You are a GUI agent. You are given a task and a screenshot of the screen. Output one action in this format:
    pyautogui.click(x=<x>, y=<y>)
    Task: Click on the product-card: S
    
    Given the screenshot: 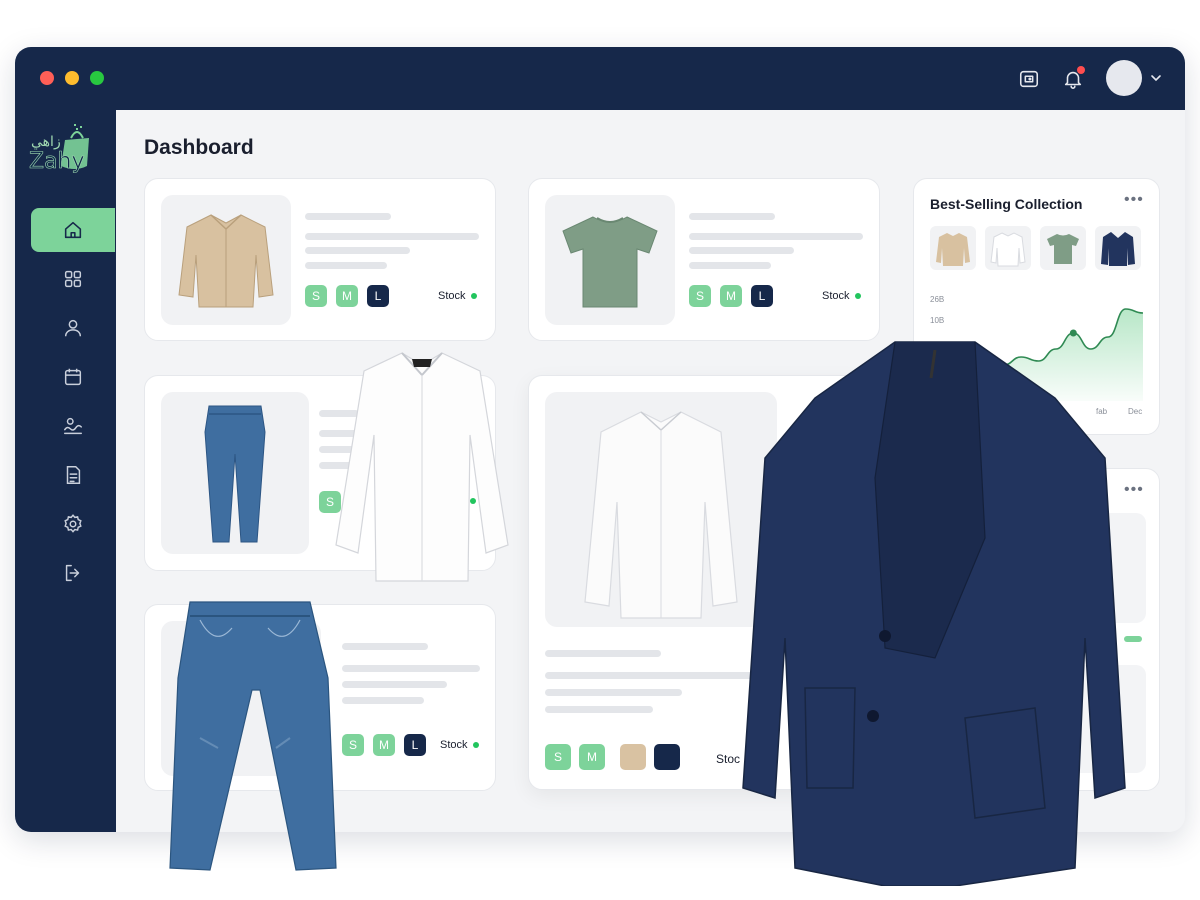 What is the action you would take?
    pyautogui.click(x=320, y=473)
    